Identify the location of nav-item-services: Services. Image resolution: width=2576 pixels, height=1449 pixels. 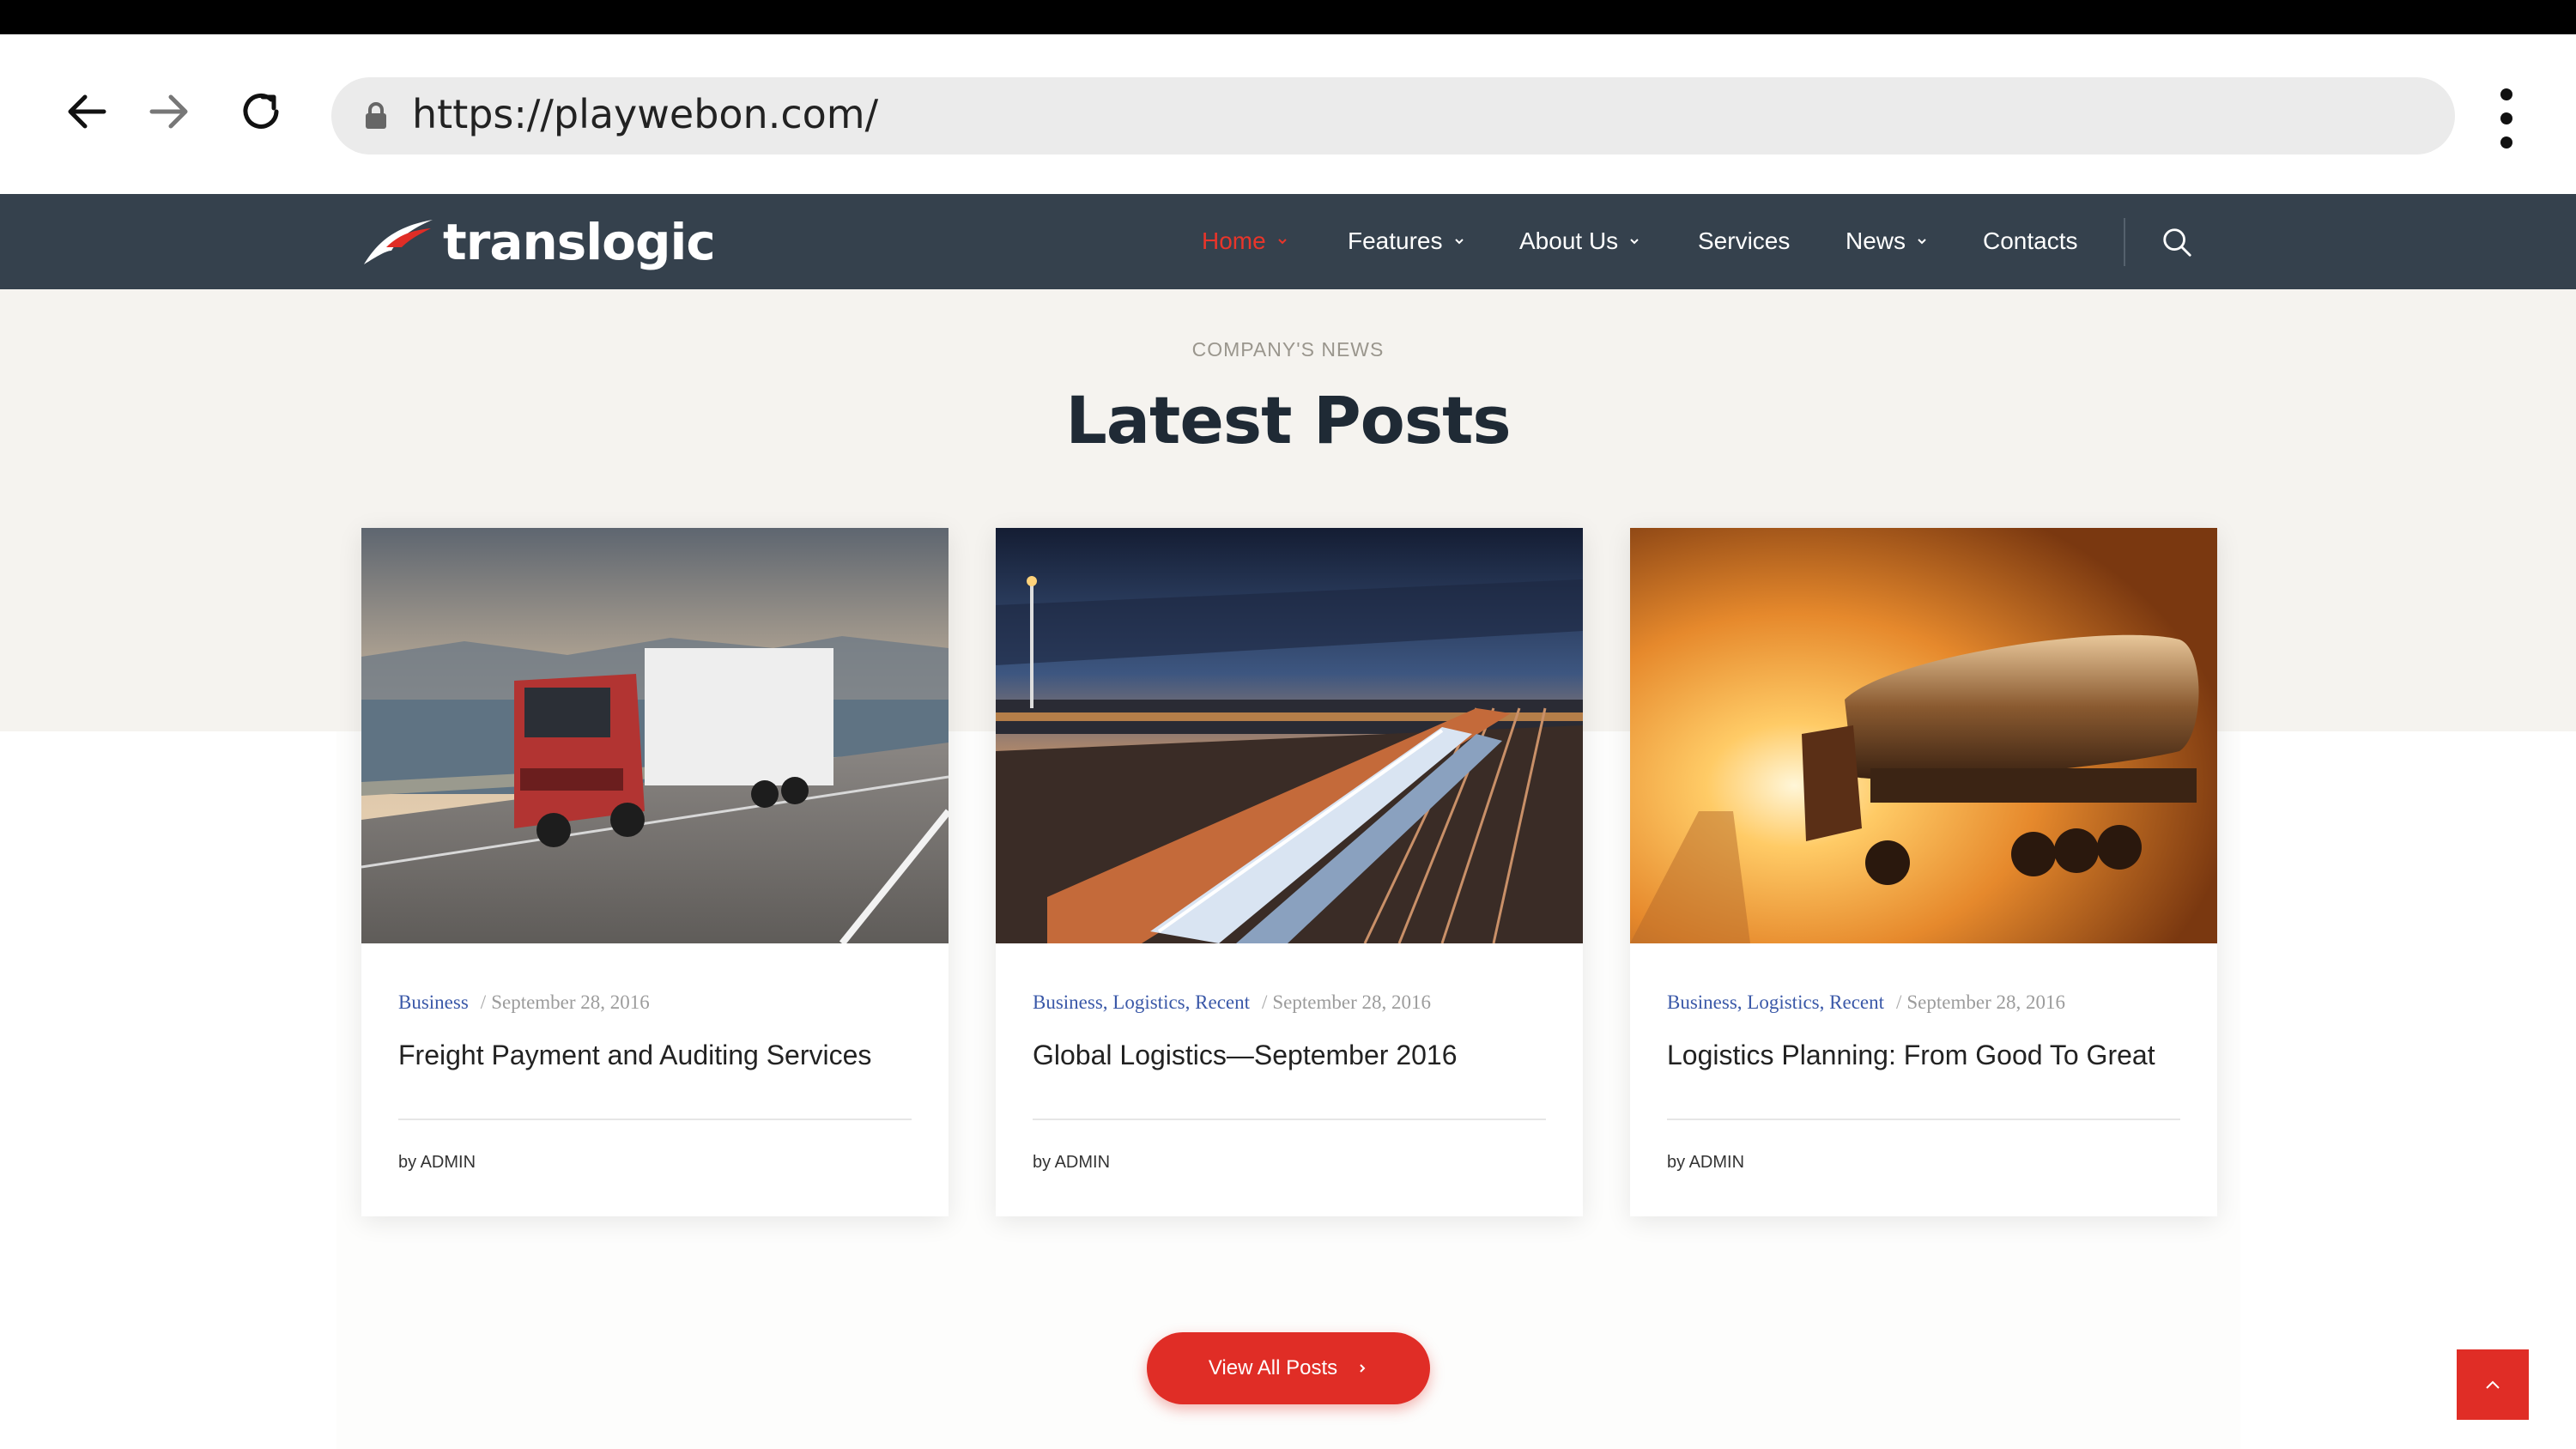
(1744, 241).